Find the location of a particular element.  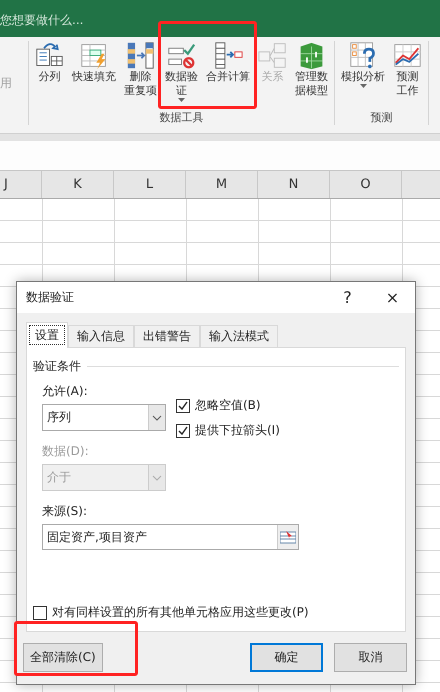

table-question-icon is located at coordinates (363, 55).